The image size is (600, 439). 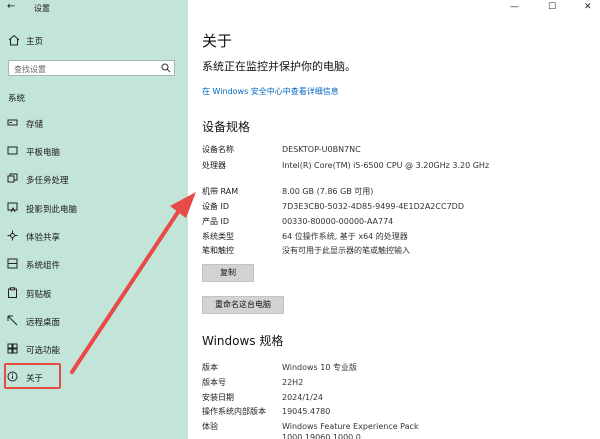 I want to click on spec-key: 版本, so click(x=210, y=367).